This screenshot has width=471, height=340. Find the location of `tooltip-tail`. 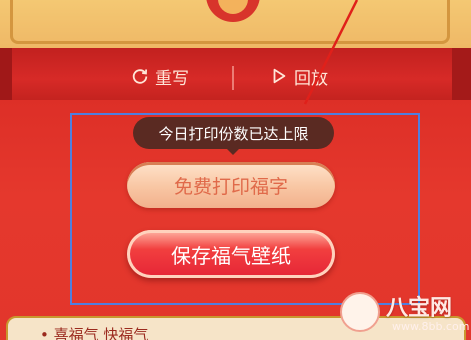

tooltip-tail is located at coordinates (233, 151).